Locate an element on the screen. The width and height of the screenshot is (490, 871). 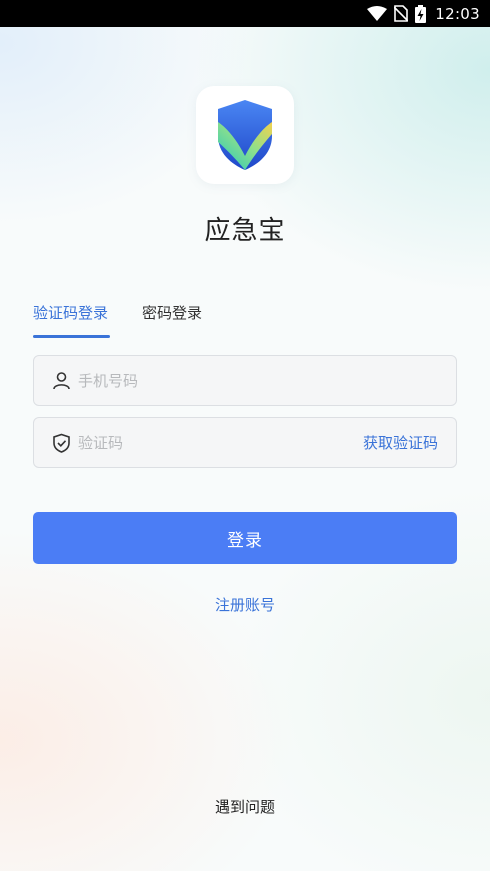
app-logo is located at coordinates (245, 135).